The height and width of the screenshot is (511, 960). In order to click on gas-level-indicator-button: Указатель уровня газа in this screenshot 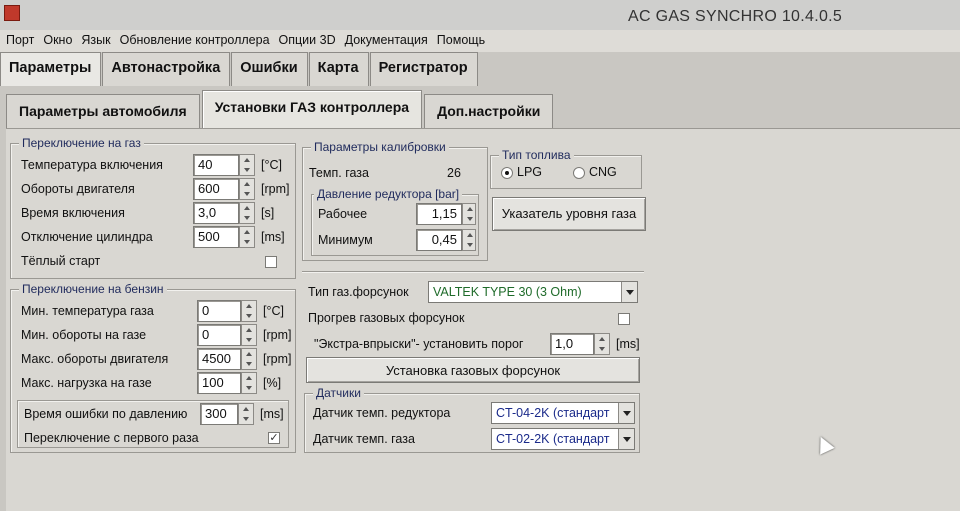, I will do `click(569, 214)`.